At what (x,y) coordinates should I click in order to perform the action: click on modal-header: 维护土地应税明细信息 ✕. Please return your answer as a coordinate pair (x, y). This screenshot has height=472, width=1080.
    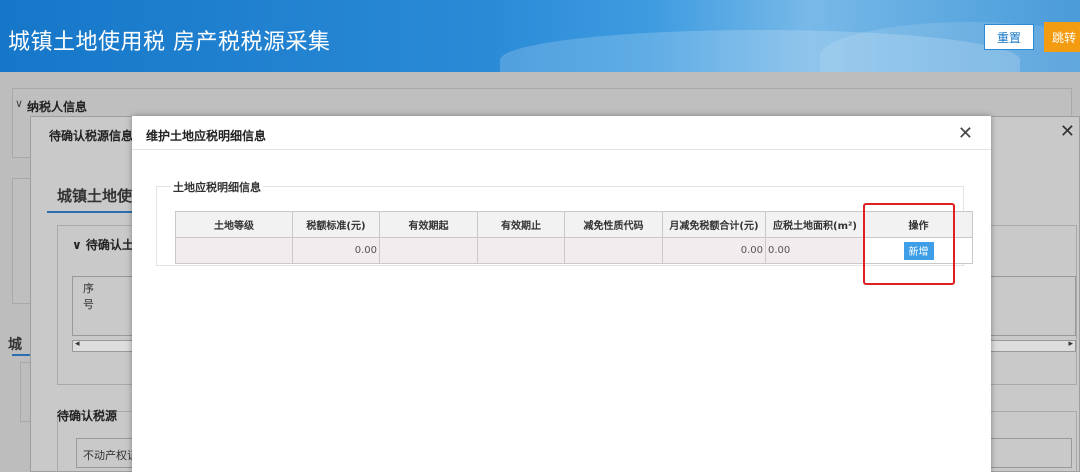
    Looking at the image, I should click on (561, 133).